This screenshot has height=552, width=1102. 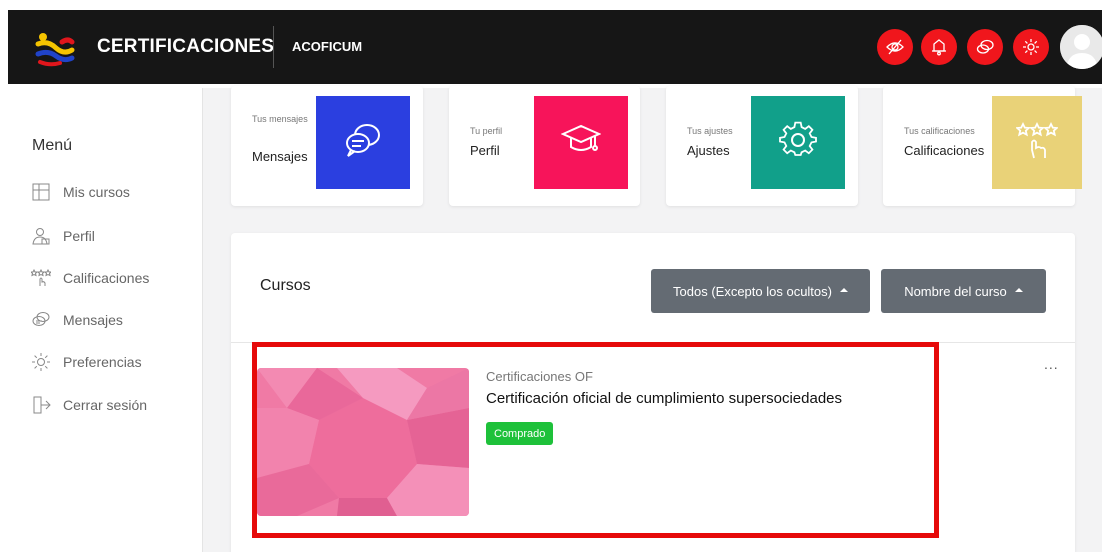 I want to click on card-tile-mensajes, so click(x=363, y=142).